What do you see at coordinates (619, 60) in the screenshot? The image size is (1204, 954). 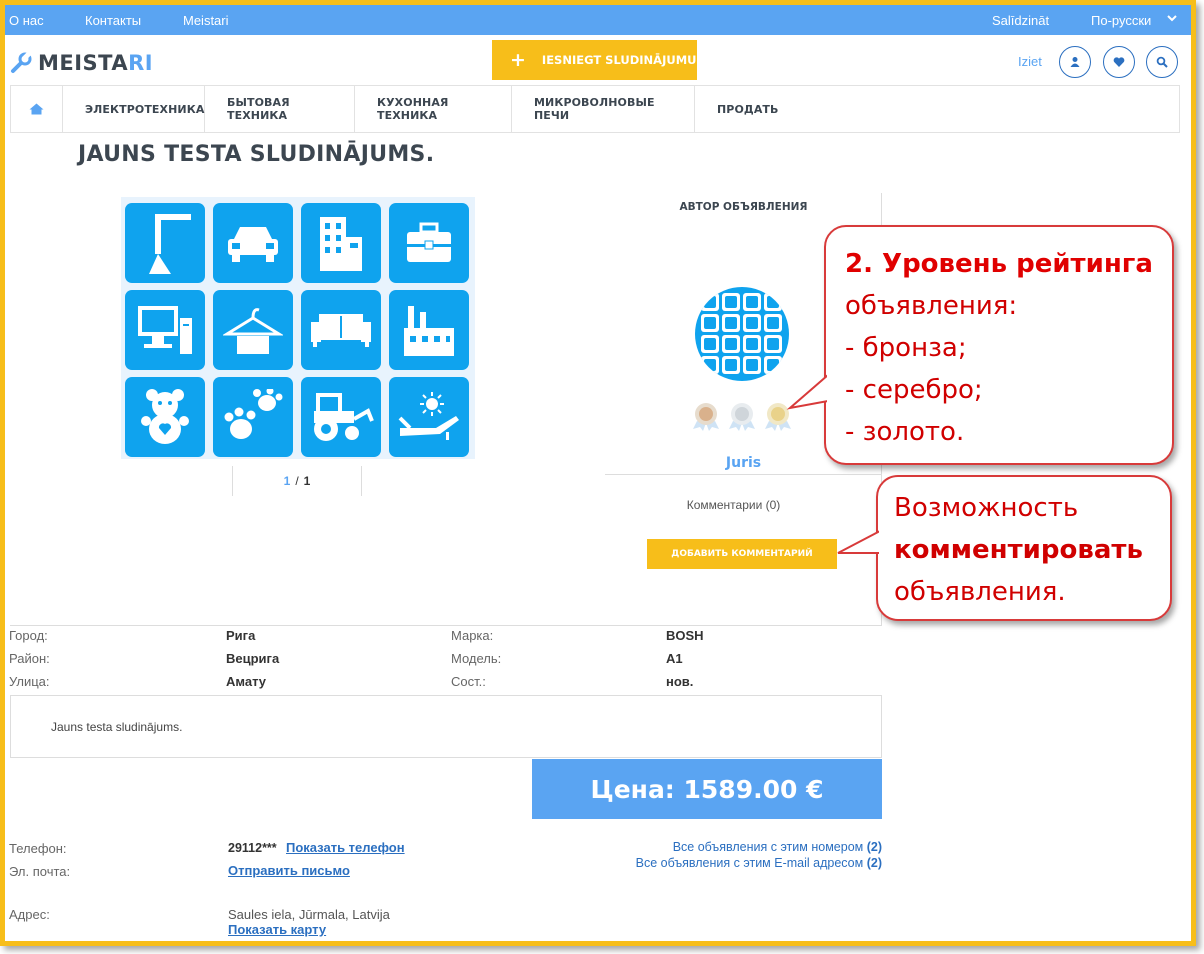 I see `submit-ad-label: IESNIEGT SLUDINĀJUMU` at bounding box center [619, 60].